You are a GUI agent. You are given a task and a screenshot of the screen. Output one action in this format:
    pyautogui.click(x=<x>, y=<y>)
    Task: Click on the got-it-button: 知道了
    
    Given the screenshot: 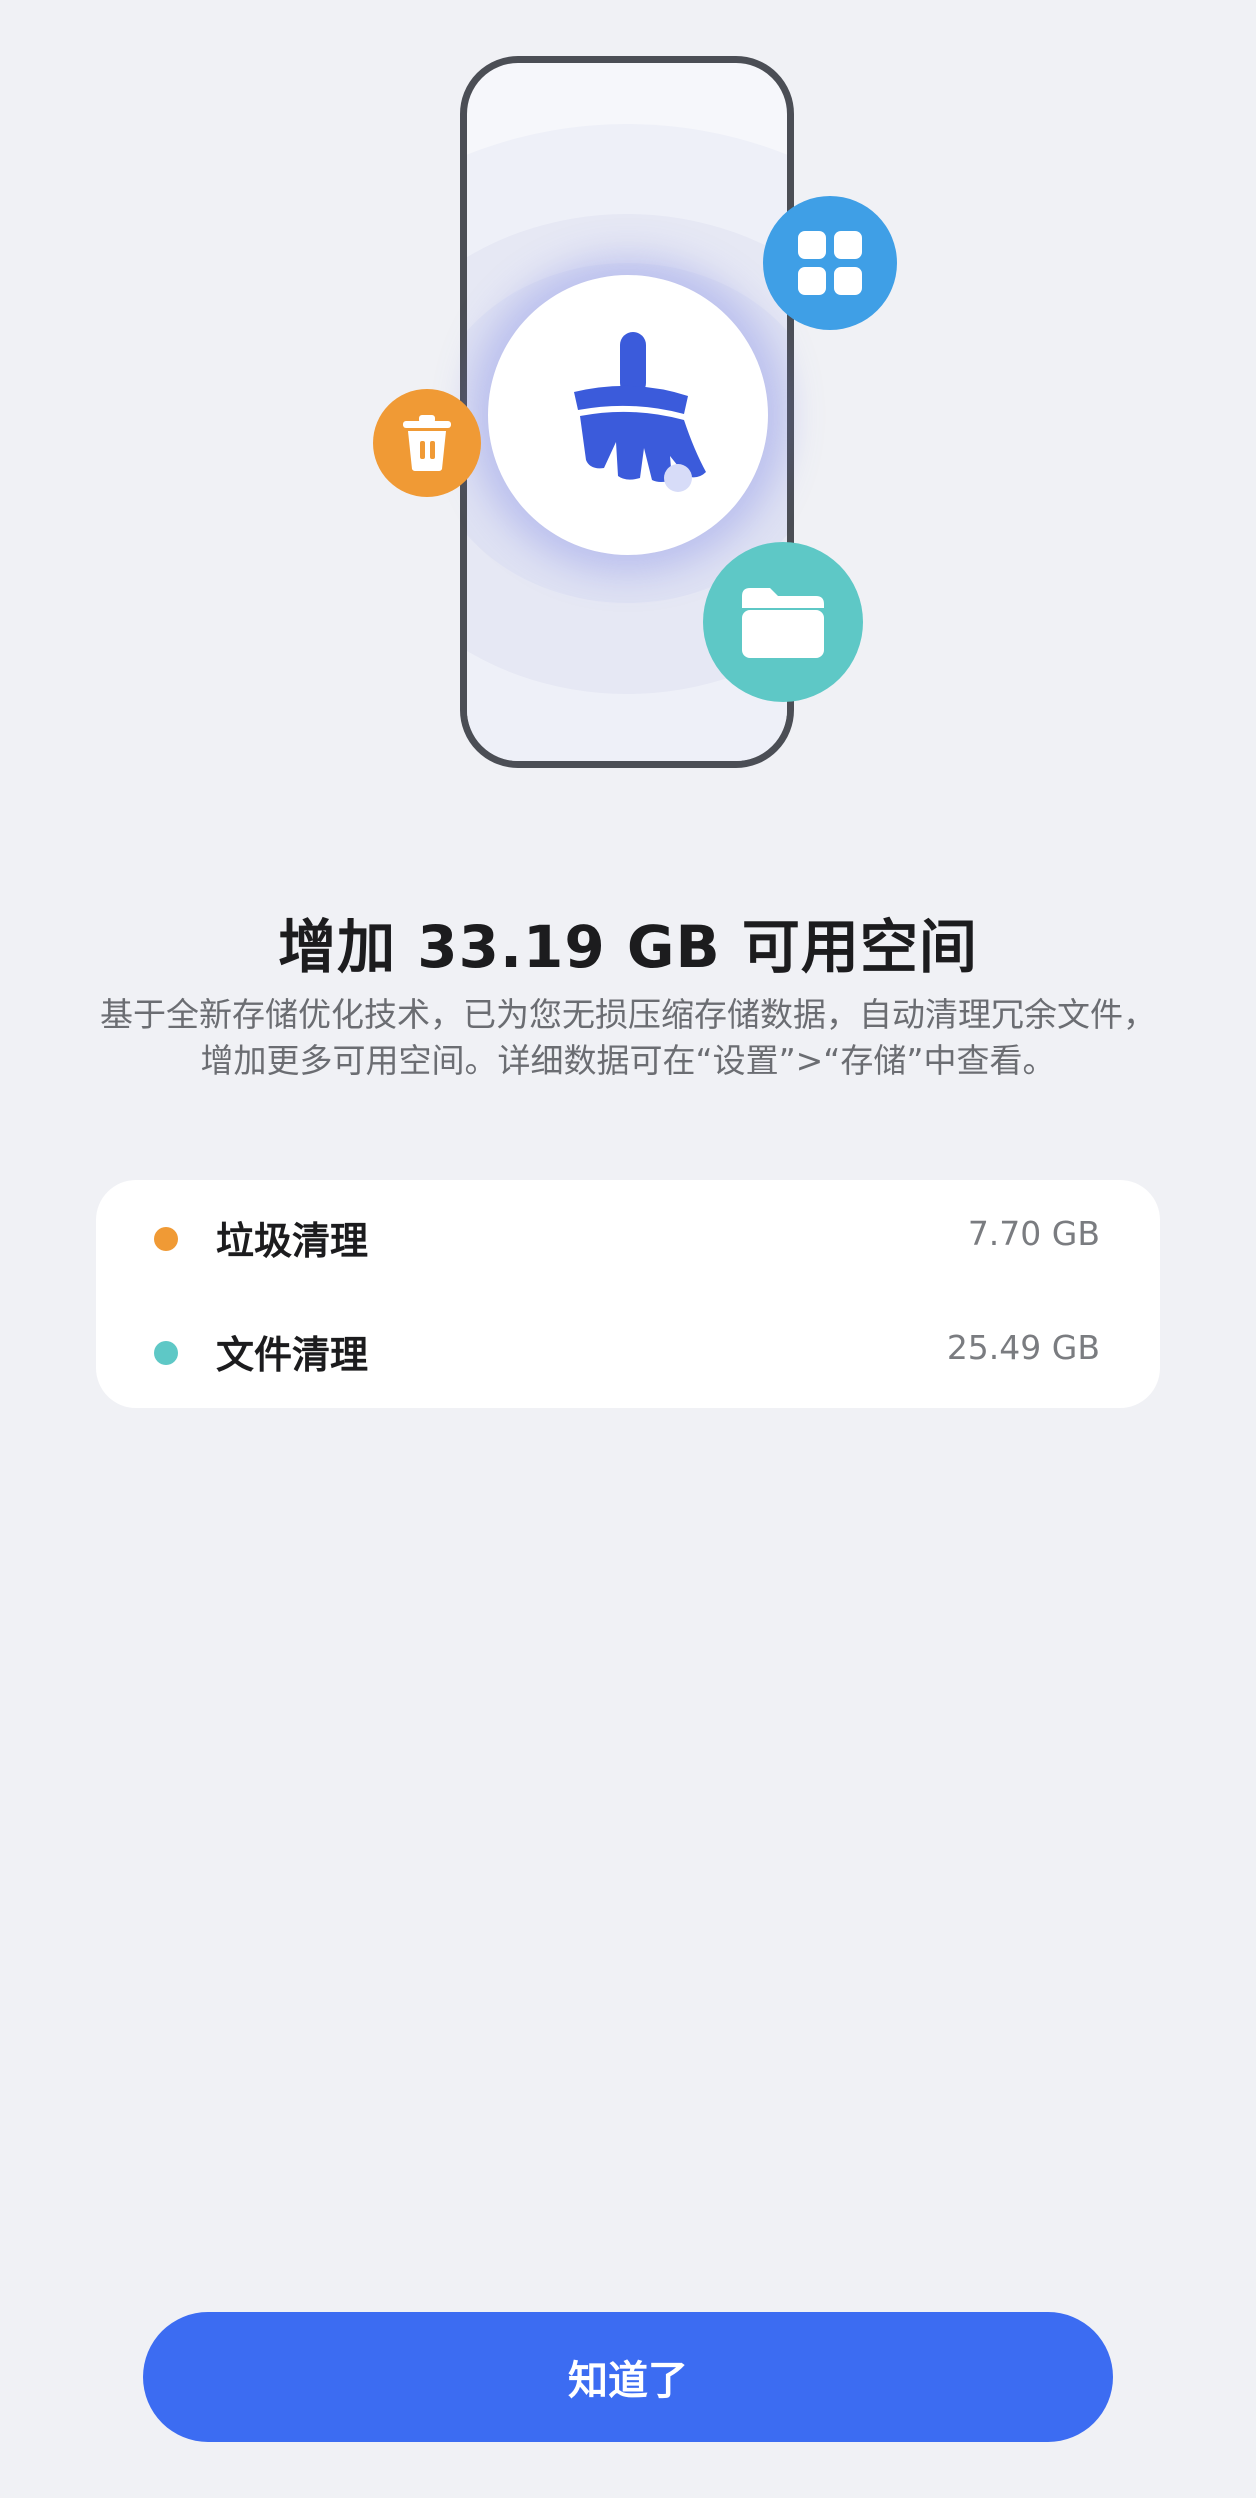 What is the action you would take?
    pyautogui.click(x=628, y=2377)
    